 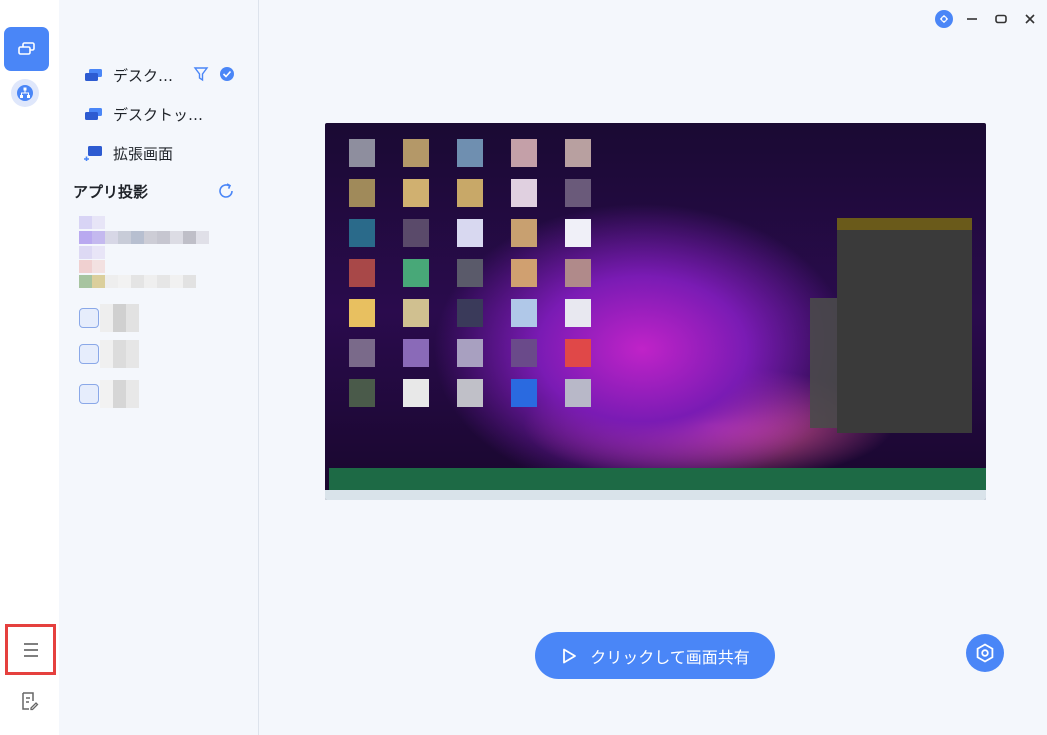 I want to click on check-circle-icon, so click(x=227, y=74).